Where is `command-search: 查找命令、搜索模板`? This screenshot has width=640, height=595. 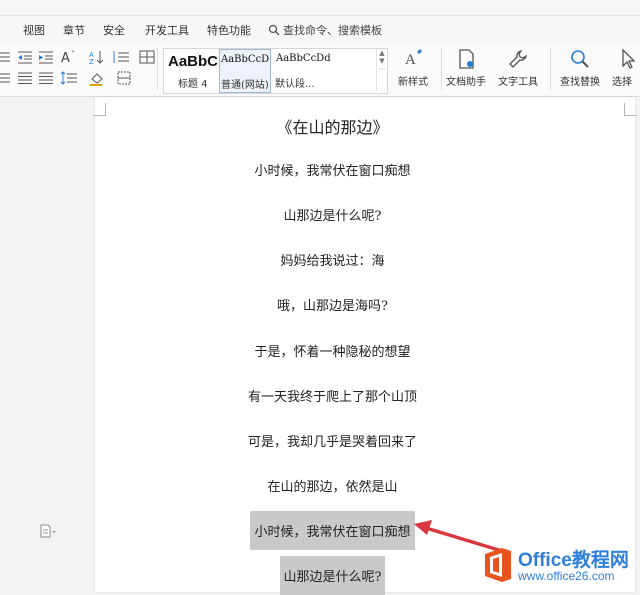 command-search: 查找命令、搜索模板 is located at coordinates (325, 30).